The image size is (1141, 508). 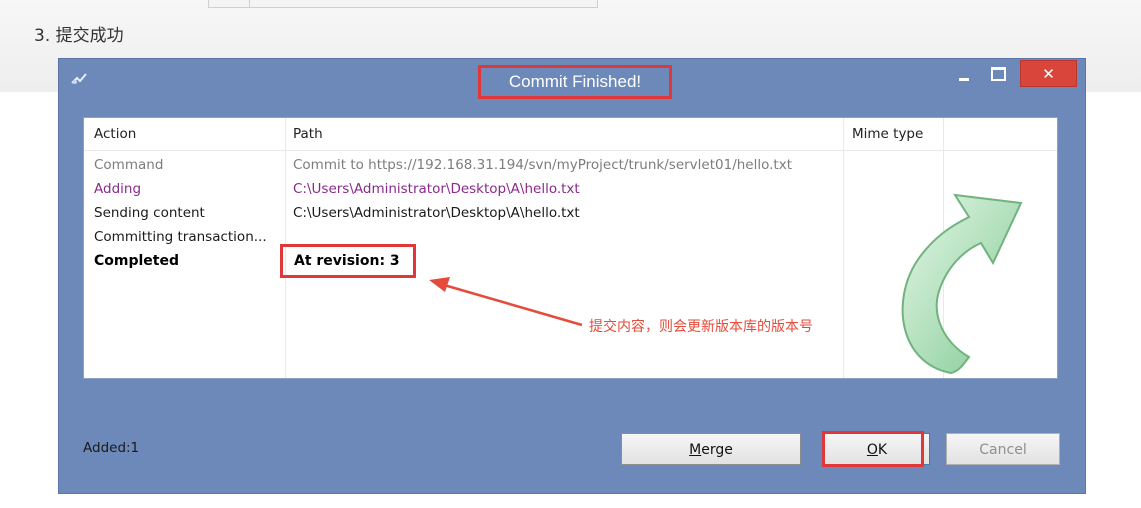 I want to click on added-count-status: Added:1, so click(x=111, y=448).